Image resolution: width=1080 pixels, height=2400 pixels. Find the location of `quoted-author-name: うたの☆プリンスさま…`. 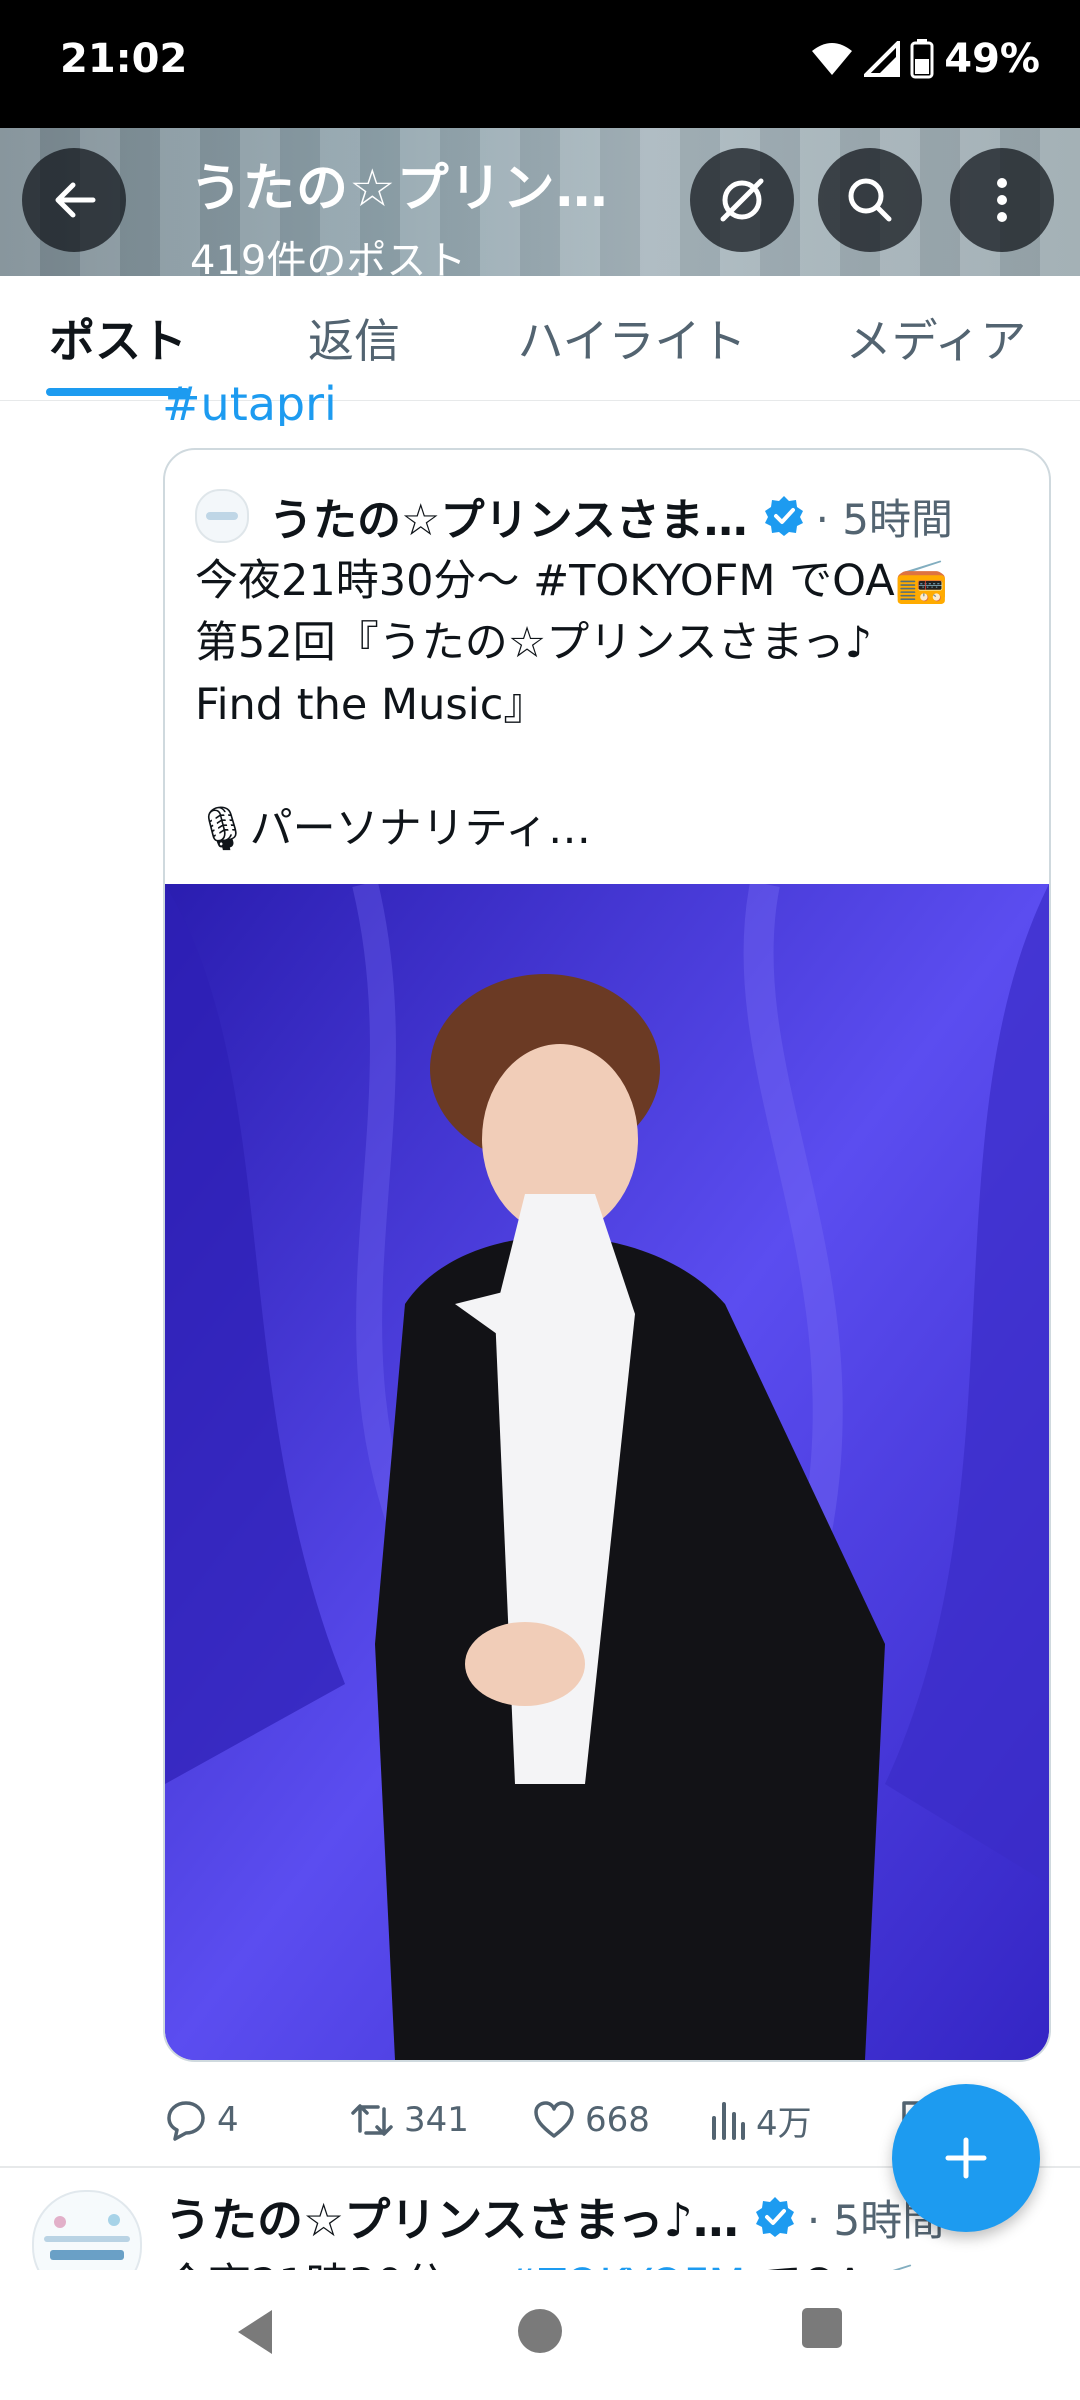

quoted-author-name: うたの☆プリンスさま… is located at coordinates (508, 520).